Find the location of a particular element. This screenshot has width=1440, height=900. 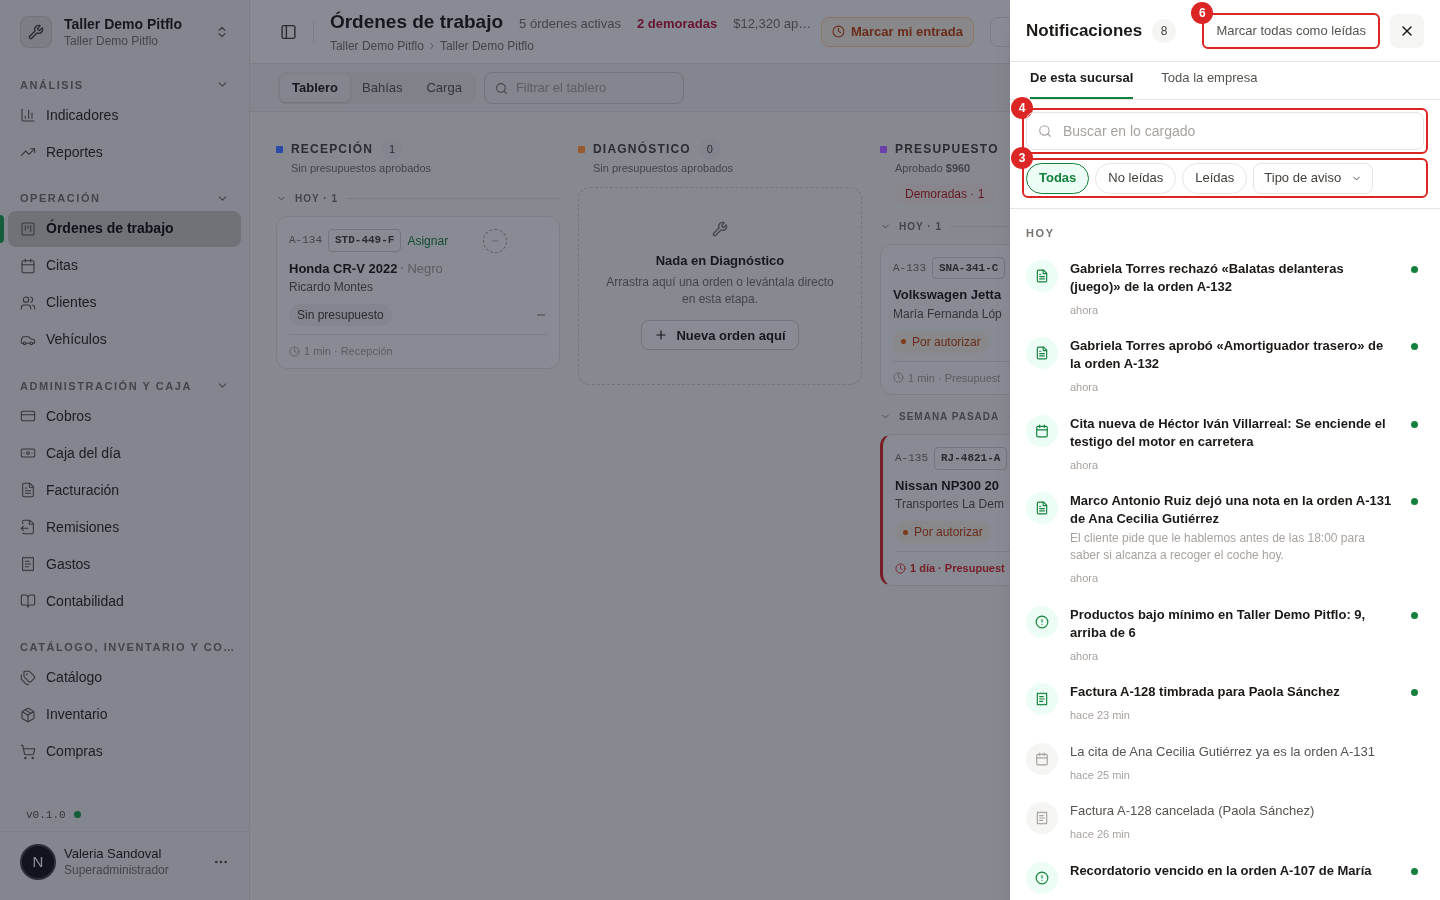

status-pill: Por autorizar is located at coordinates (943, 532).